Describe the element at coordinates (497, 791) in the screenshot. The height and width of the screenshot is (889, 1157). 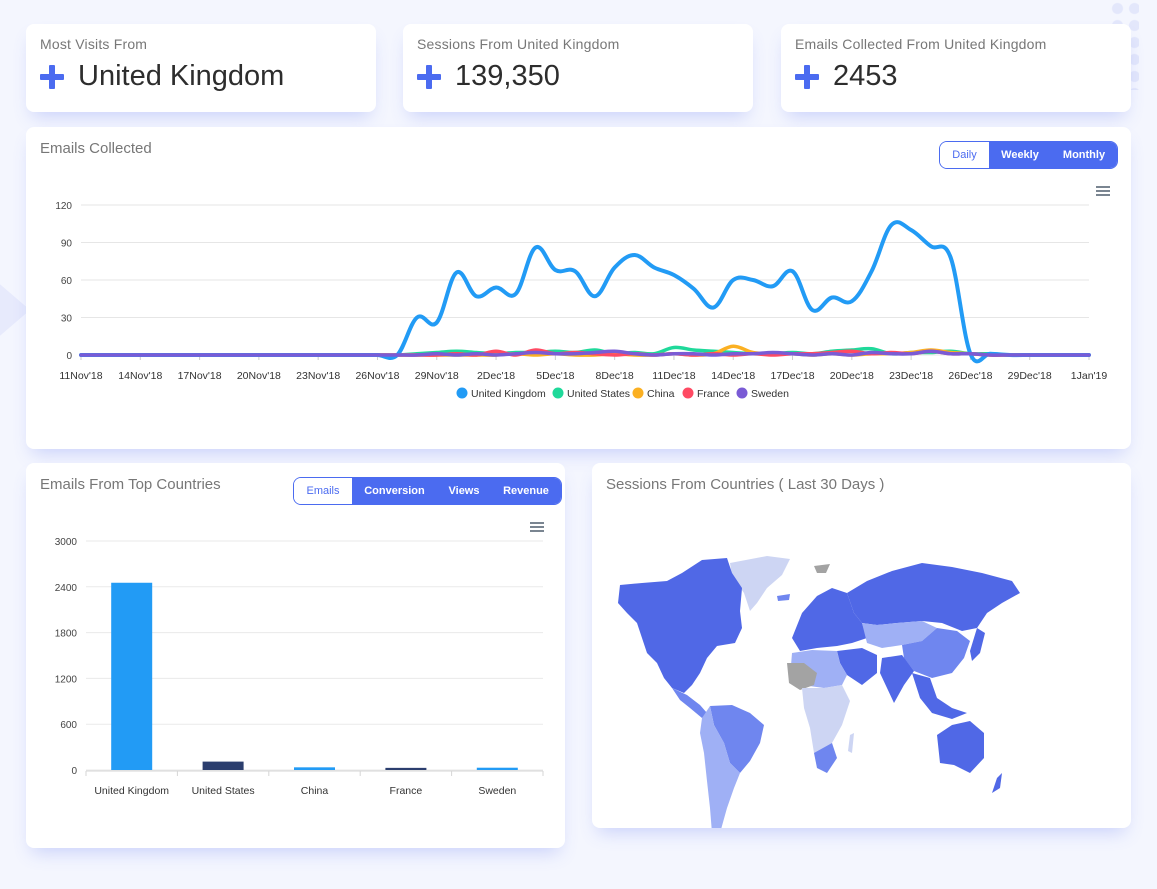
I see `x-tick-label: Sweden` at that location.